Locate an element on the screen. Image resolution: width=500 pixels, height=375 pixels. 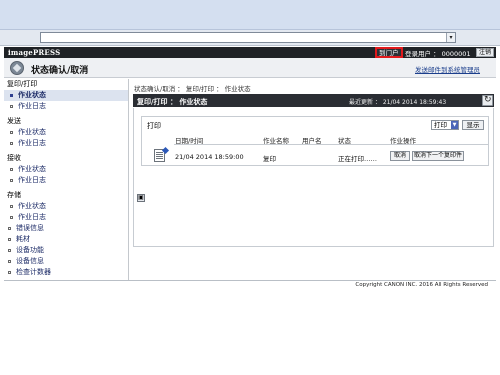
sidebar-section-copy-print: 复印/打印 is located at coordinates (22, 84).